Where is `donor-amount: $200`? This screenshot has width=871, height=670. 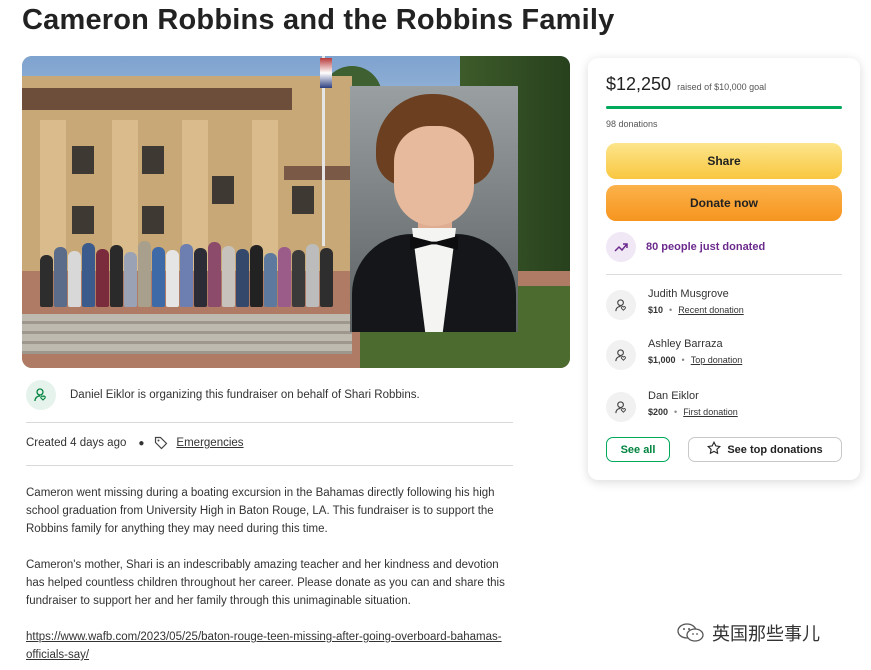 donor-amount: $200 is located at coordinates (658, 412).